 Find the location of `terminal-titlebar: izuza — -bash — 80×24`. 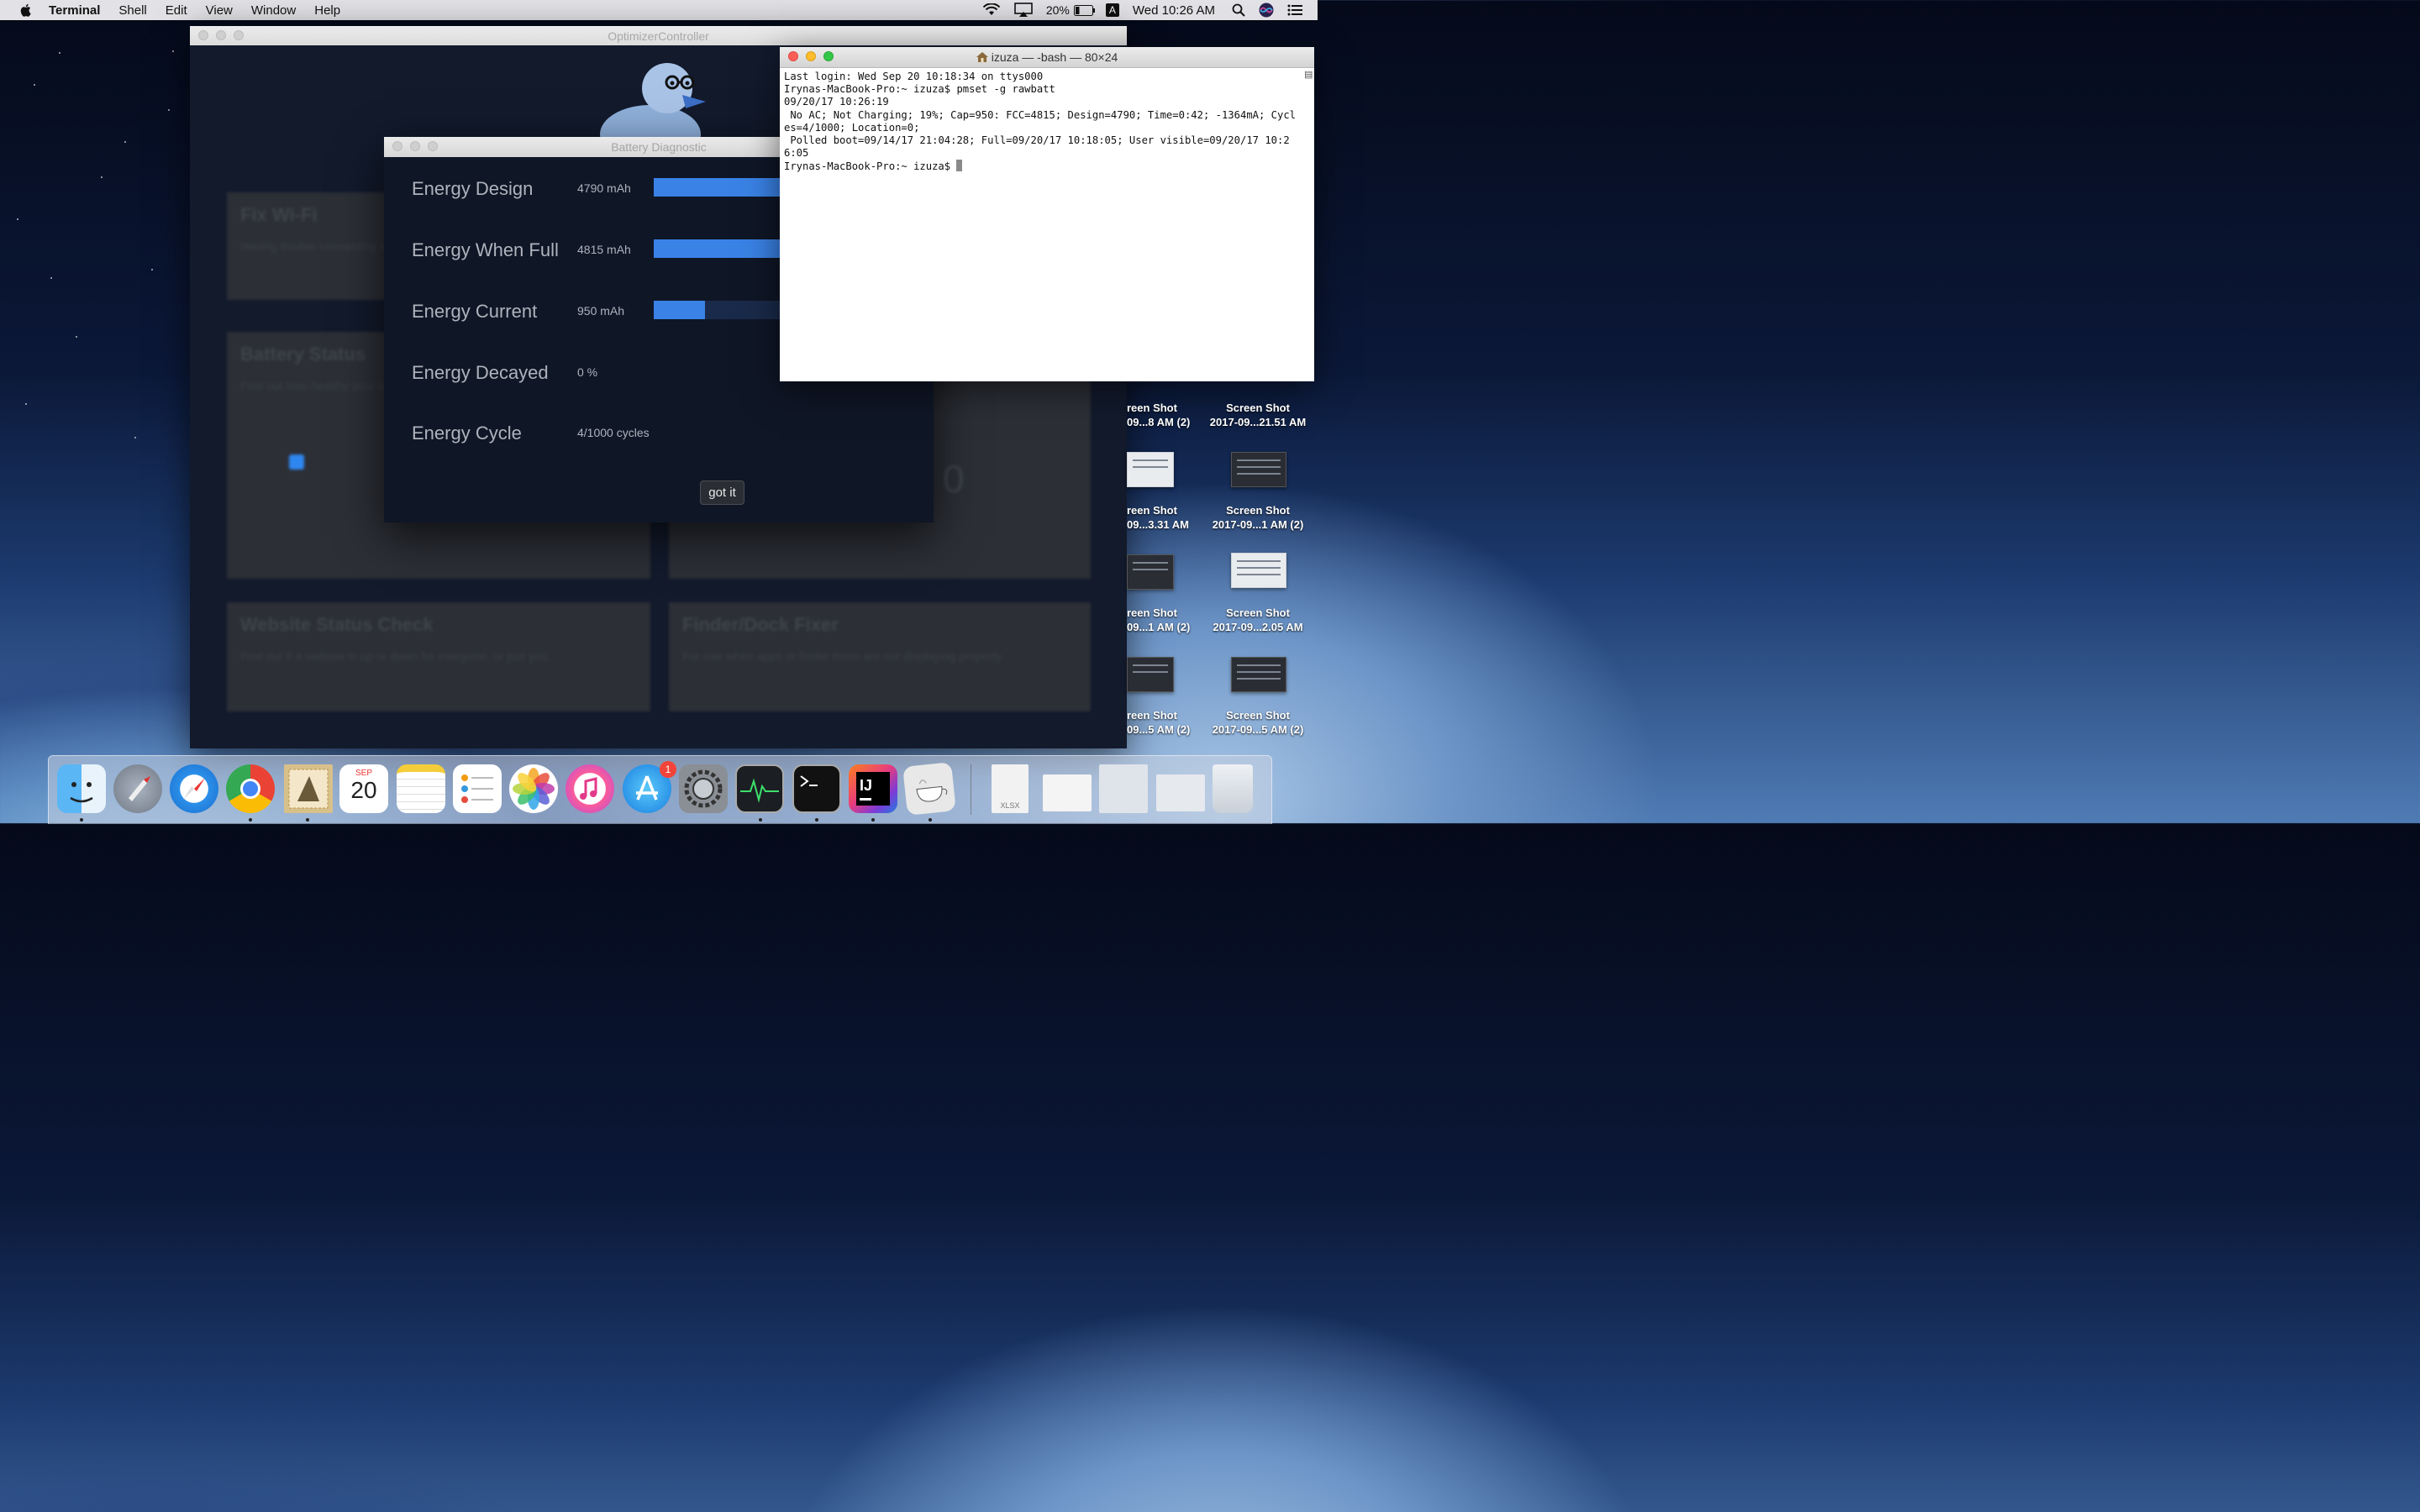

terminal-titlebar: izuza — -bash — 80×24 is located at coordinates (1047, 57).